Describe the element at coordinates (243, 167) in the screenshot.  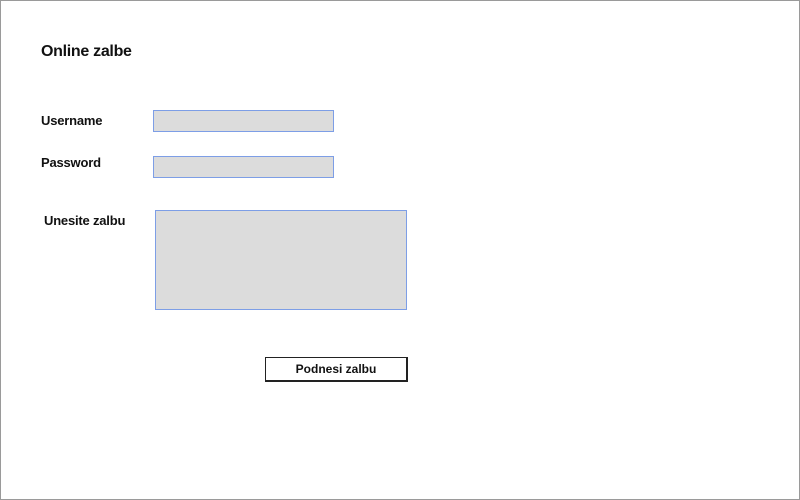
I see `password-field` at that location.